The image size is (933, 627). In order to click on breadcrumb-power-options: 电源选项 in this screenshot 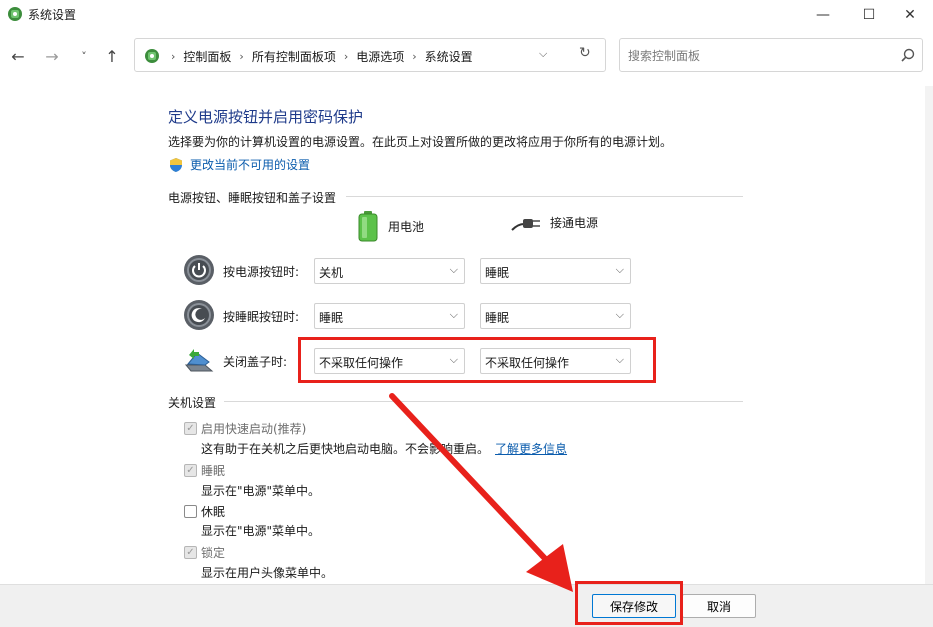, I will do `click(380, 56)`.